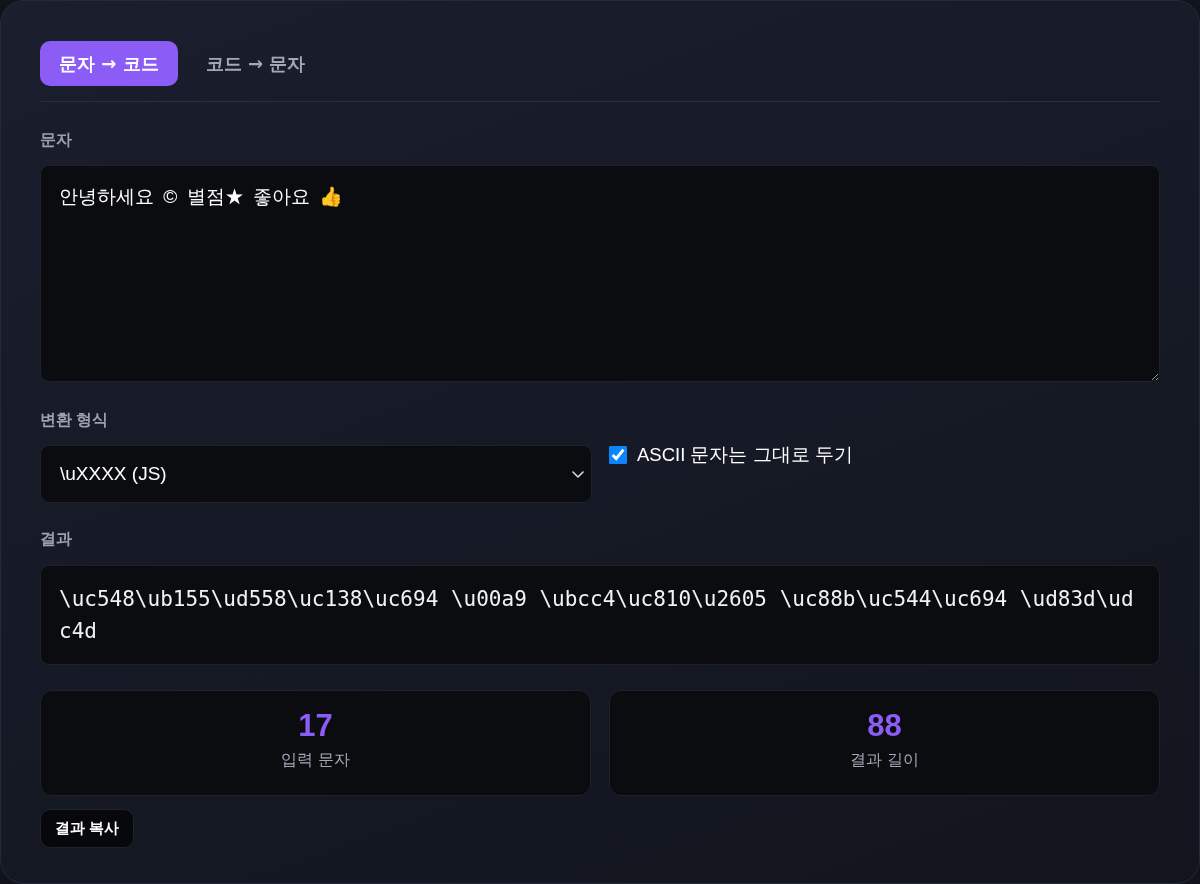  Describe the element at coordinates (56, 140) in the screenshot. I see `field-label: 문자` at that location.